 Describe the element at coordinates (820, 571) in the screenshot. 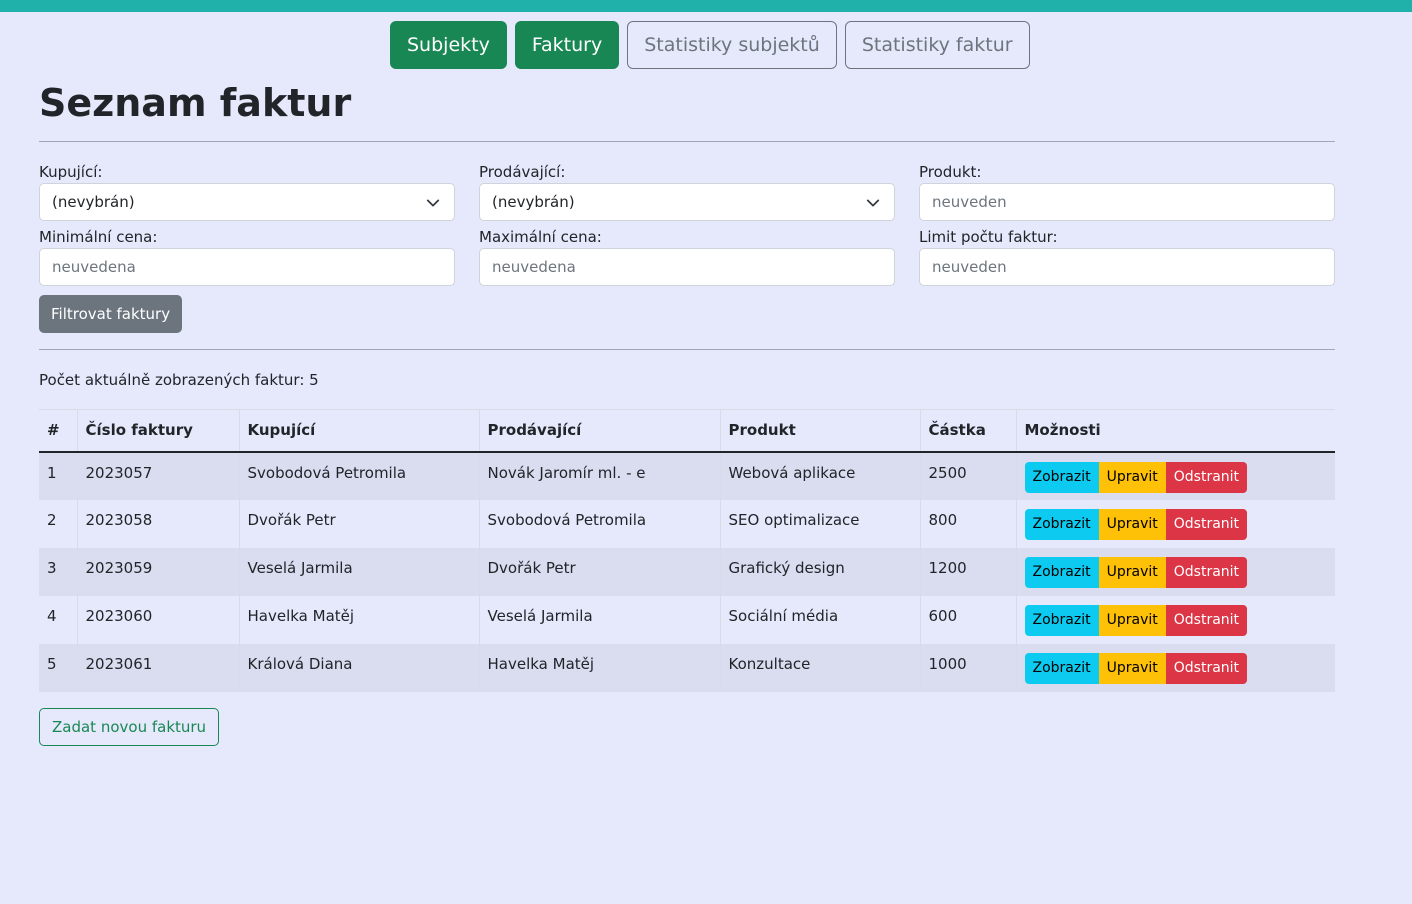

I see `cell-product: Grafický design` at that location.